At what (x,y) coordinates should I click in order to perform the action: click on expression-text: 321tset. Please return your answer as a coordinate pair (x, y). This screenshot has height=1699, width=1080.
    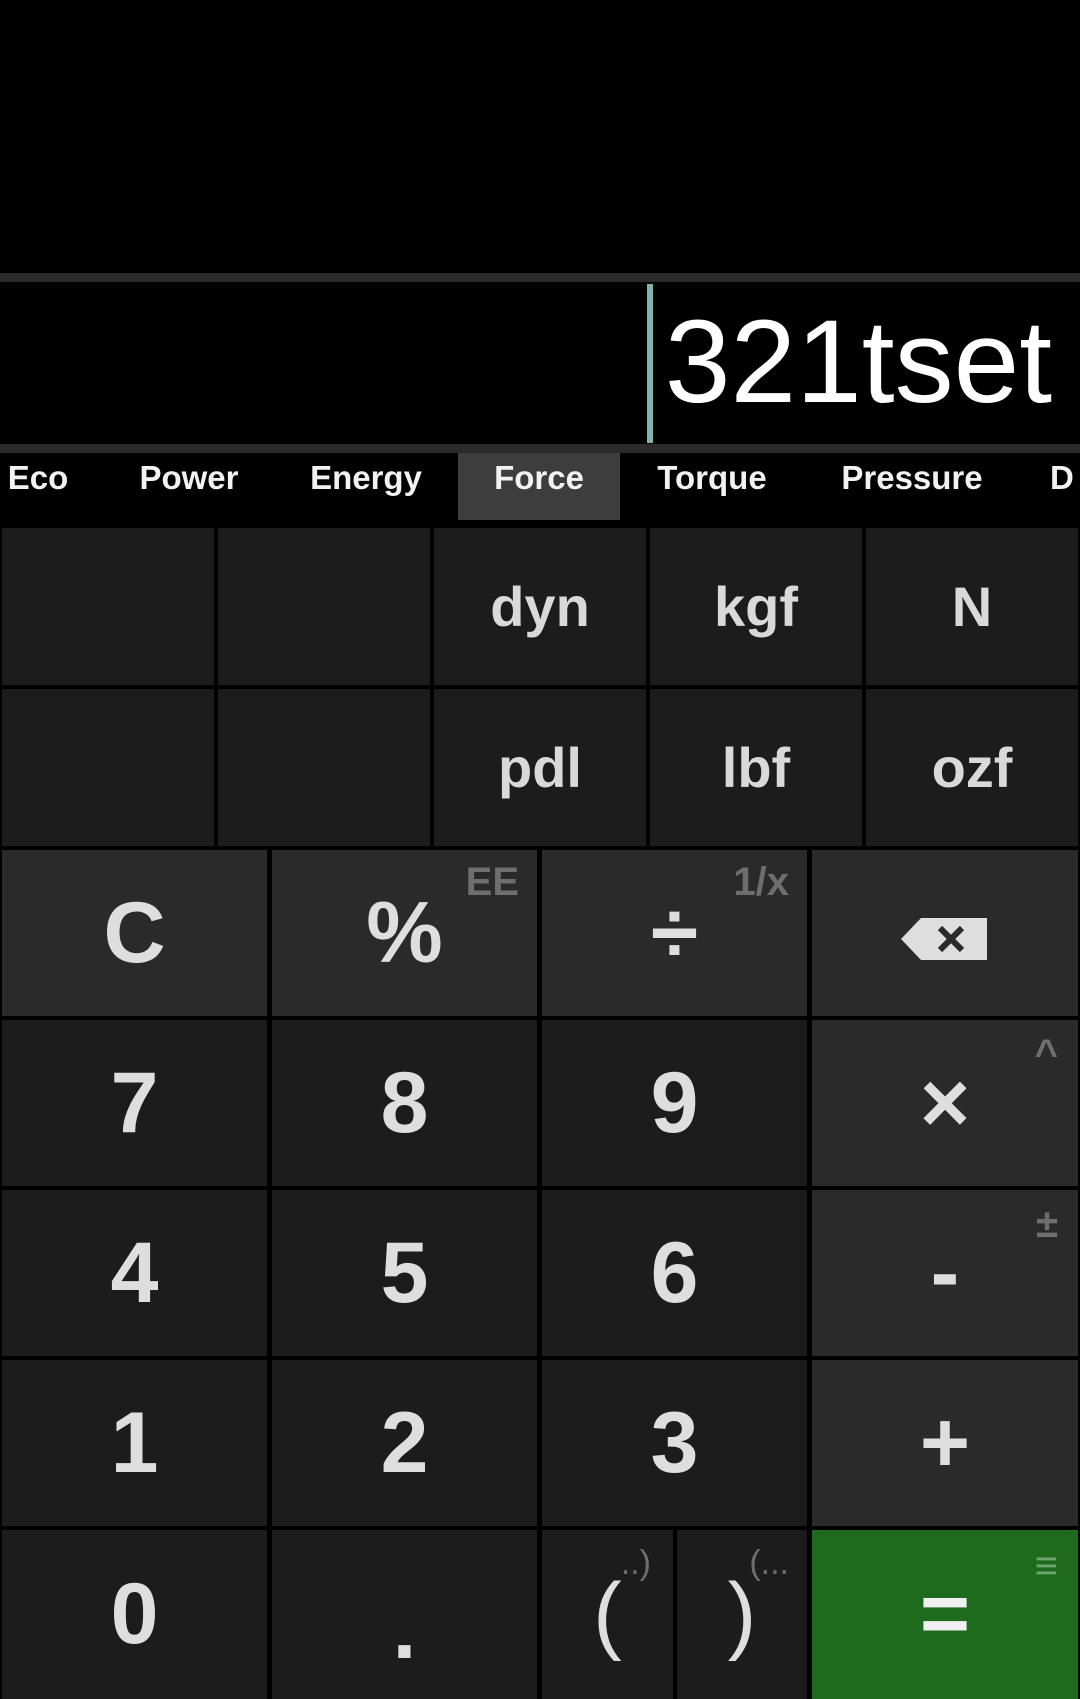
    Looking at the image, I should click on (858, 362).